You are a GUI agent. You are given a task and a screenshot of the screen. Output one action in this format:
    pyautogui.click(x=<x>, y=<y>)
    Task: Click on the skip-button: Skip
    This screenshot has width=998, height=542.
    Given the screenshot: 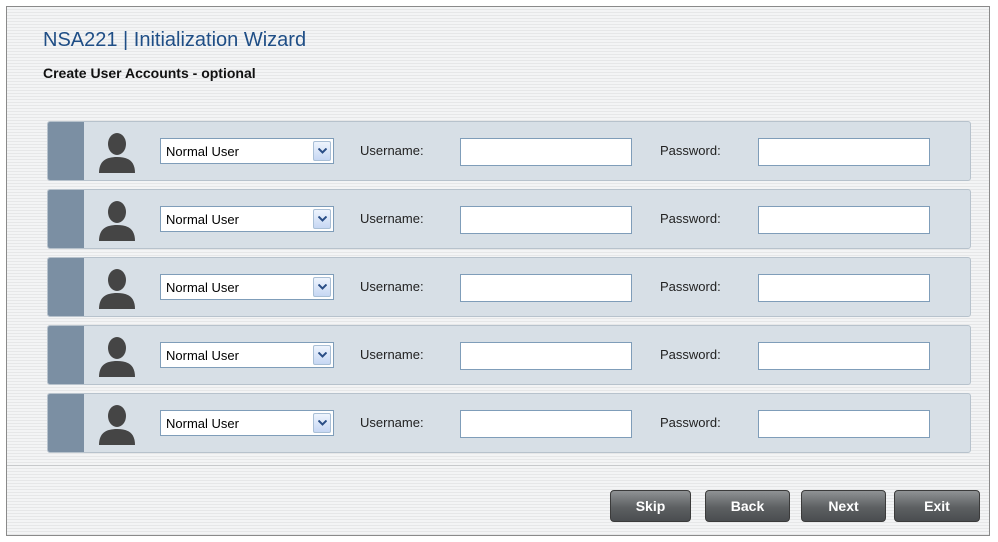 What is the action you would take?
    pyautogui.click(x=650, y=506)
    